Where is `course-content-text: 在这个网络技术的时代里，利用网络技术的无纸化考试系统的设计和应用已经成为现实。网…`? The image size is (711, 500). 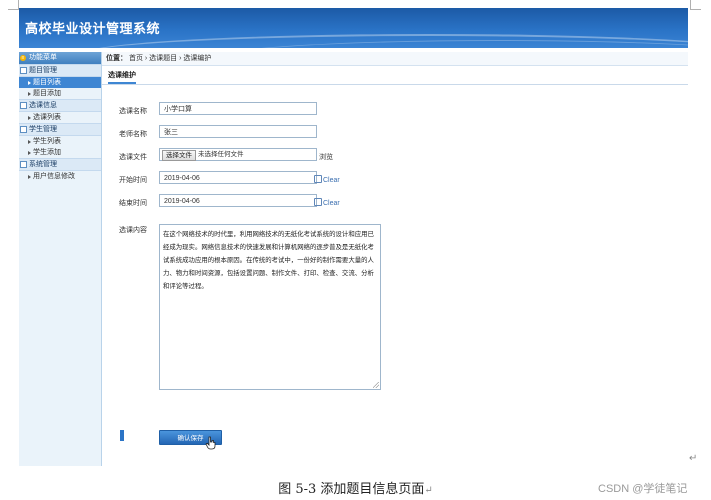 course-content-text: 在这个网络技术的时代里，利用网络技术的无纸化考试系统的设计和应用已经成为现实。网… is located at coordinates (268, 260).